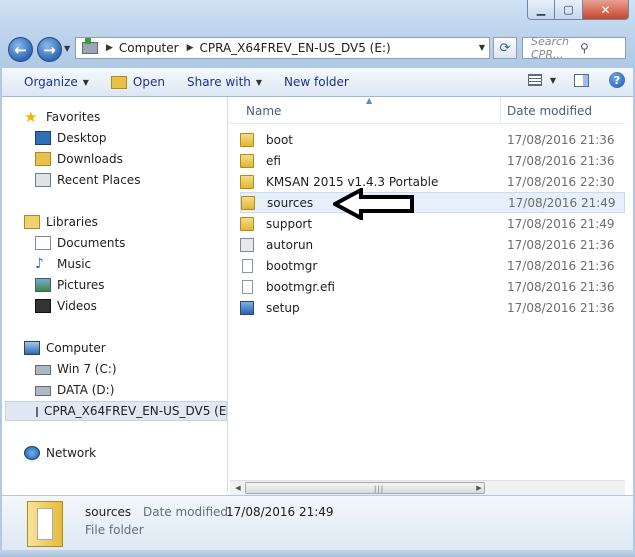 The width and height of the screenshot is (635, 557). I want to click on nav-downloads: Downloads, so click(79, 159).